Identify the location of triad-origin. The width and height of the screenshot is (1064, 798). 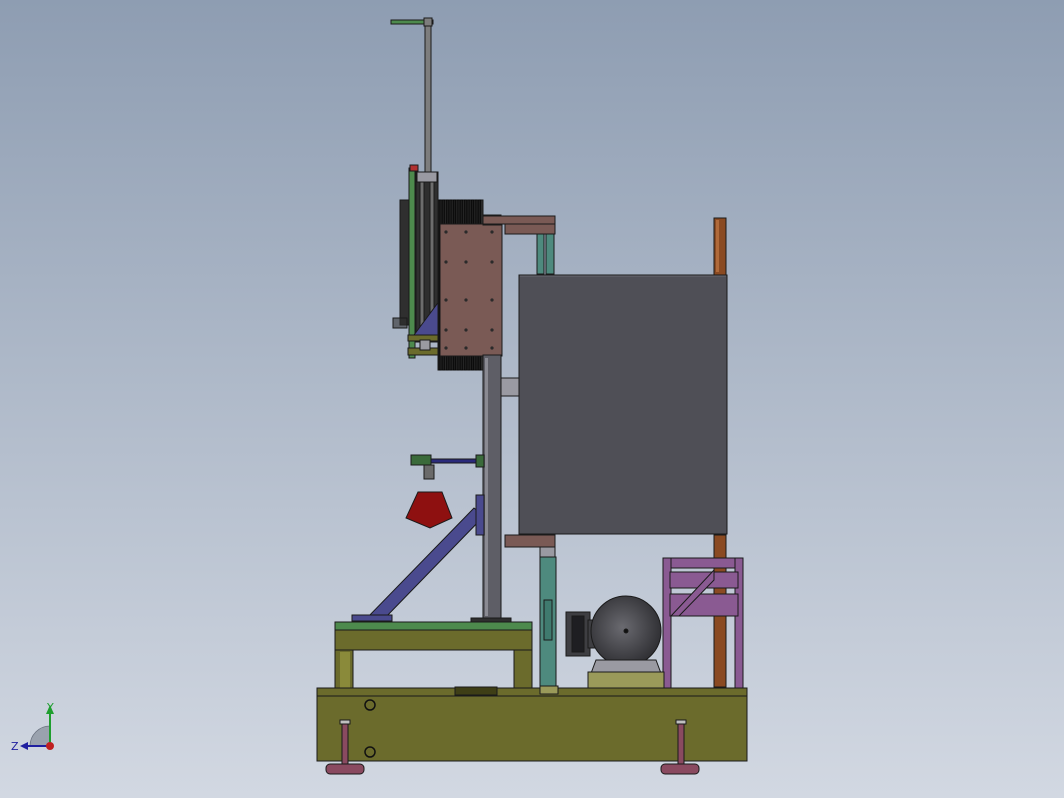
(50, 746).